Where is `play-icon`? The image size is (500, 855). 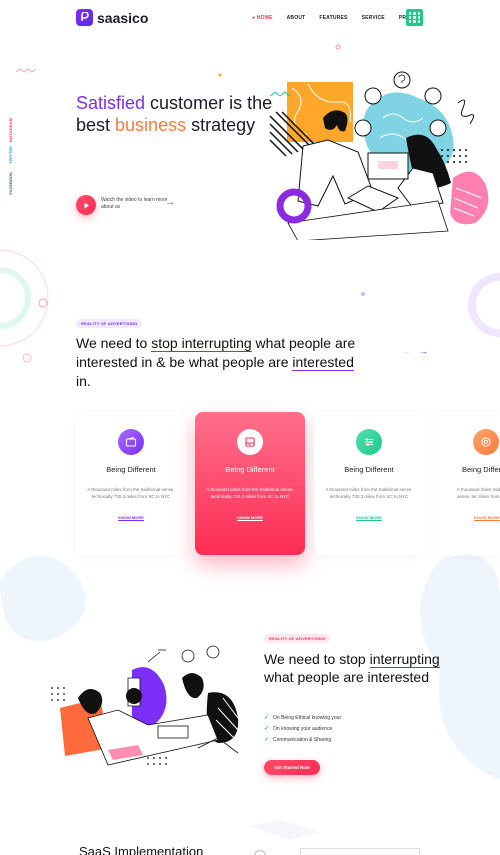 play-icon is located at coordinates (86, 205).